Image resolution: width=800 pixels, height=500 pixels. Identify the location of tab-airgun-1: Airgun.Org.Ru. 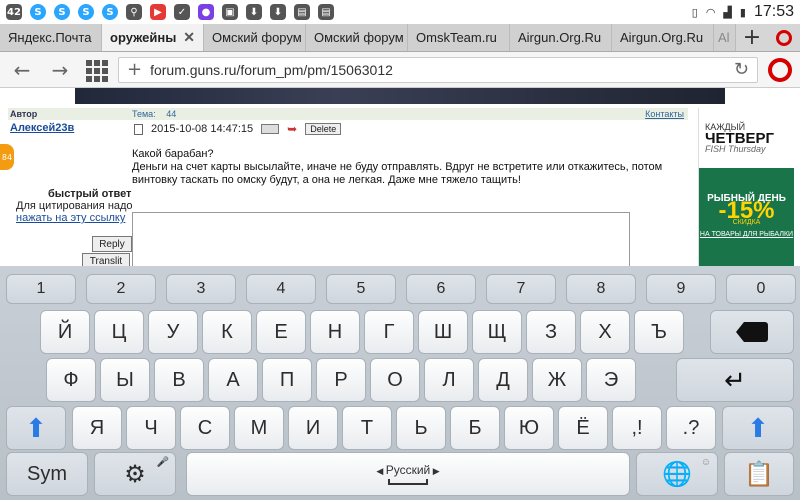
(561, 37).